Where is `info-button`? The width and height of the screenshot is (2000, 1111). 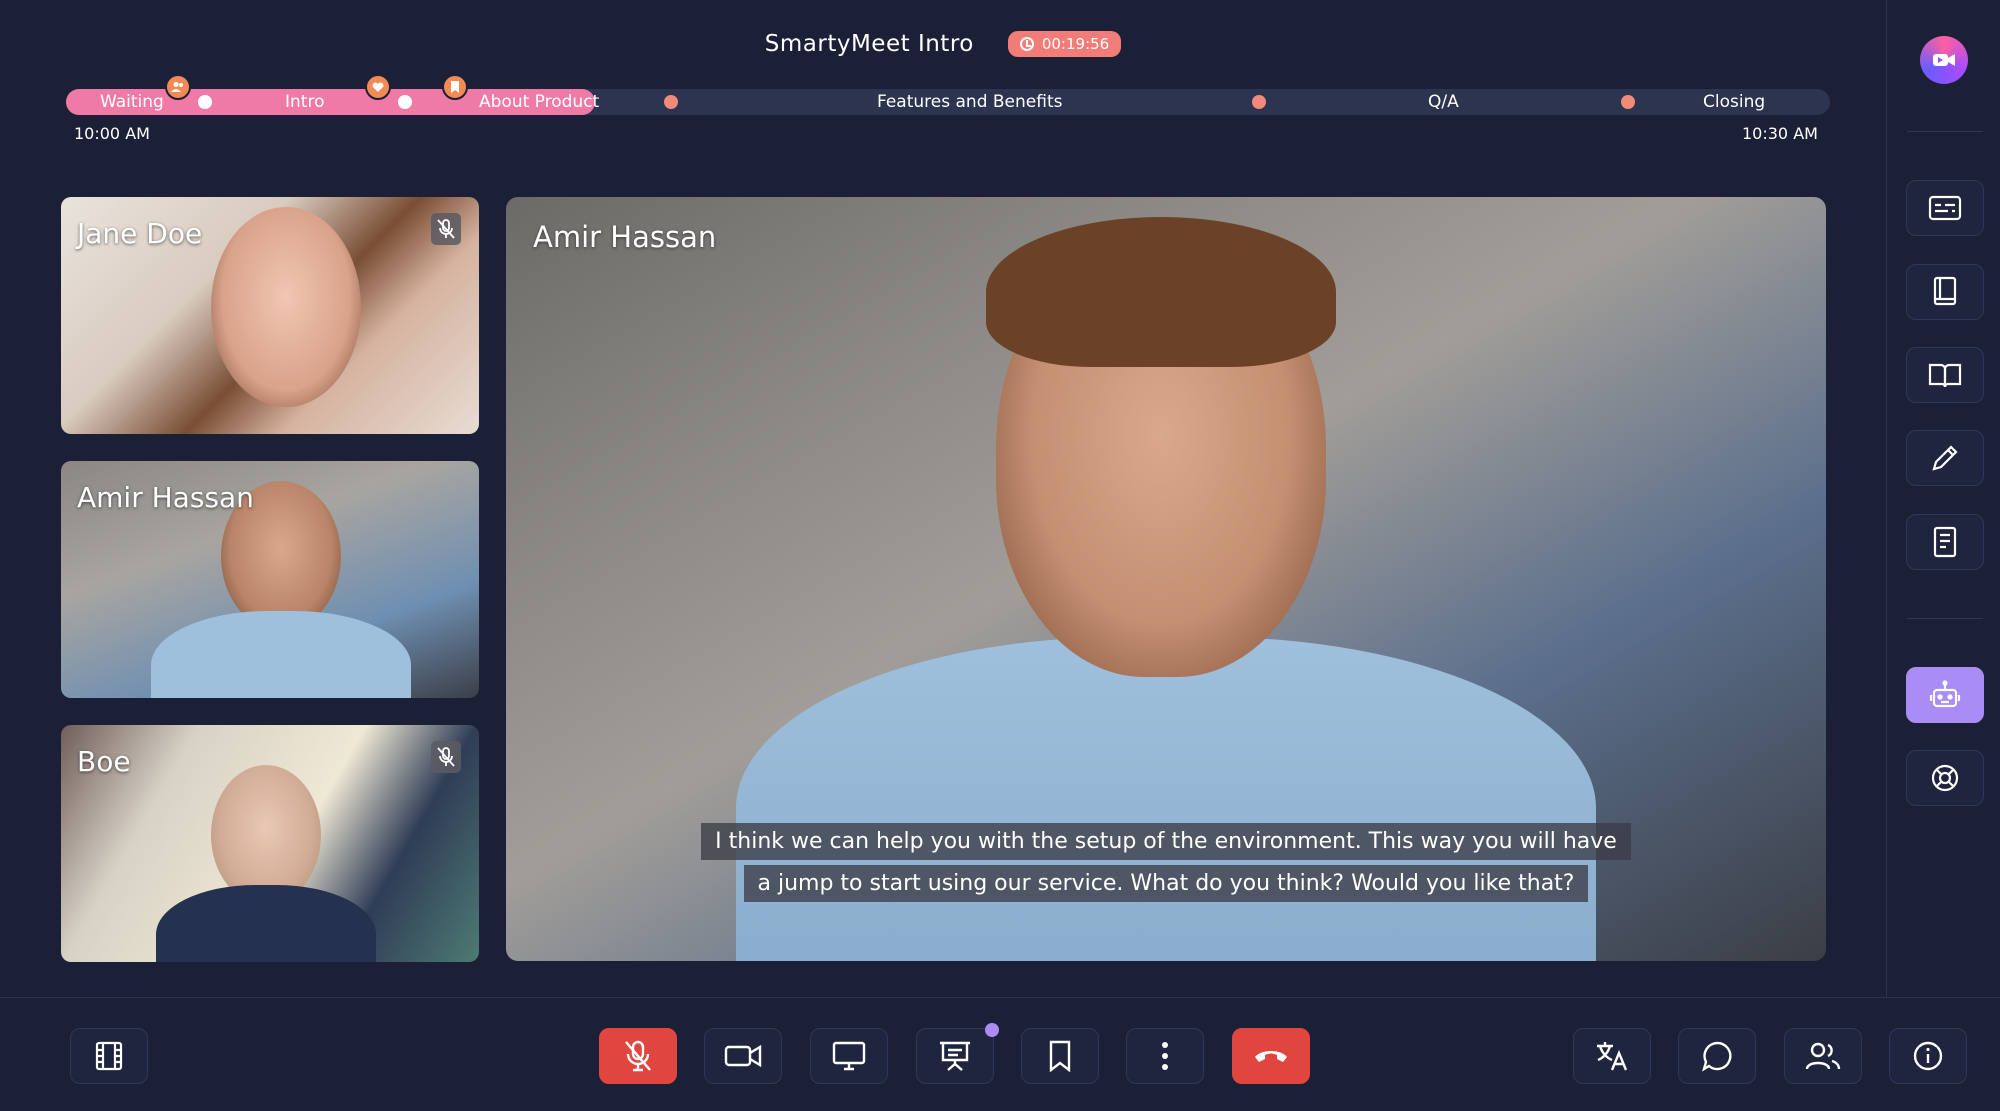 info-button is located at coordinates (1928, 1056).